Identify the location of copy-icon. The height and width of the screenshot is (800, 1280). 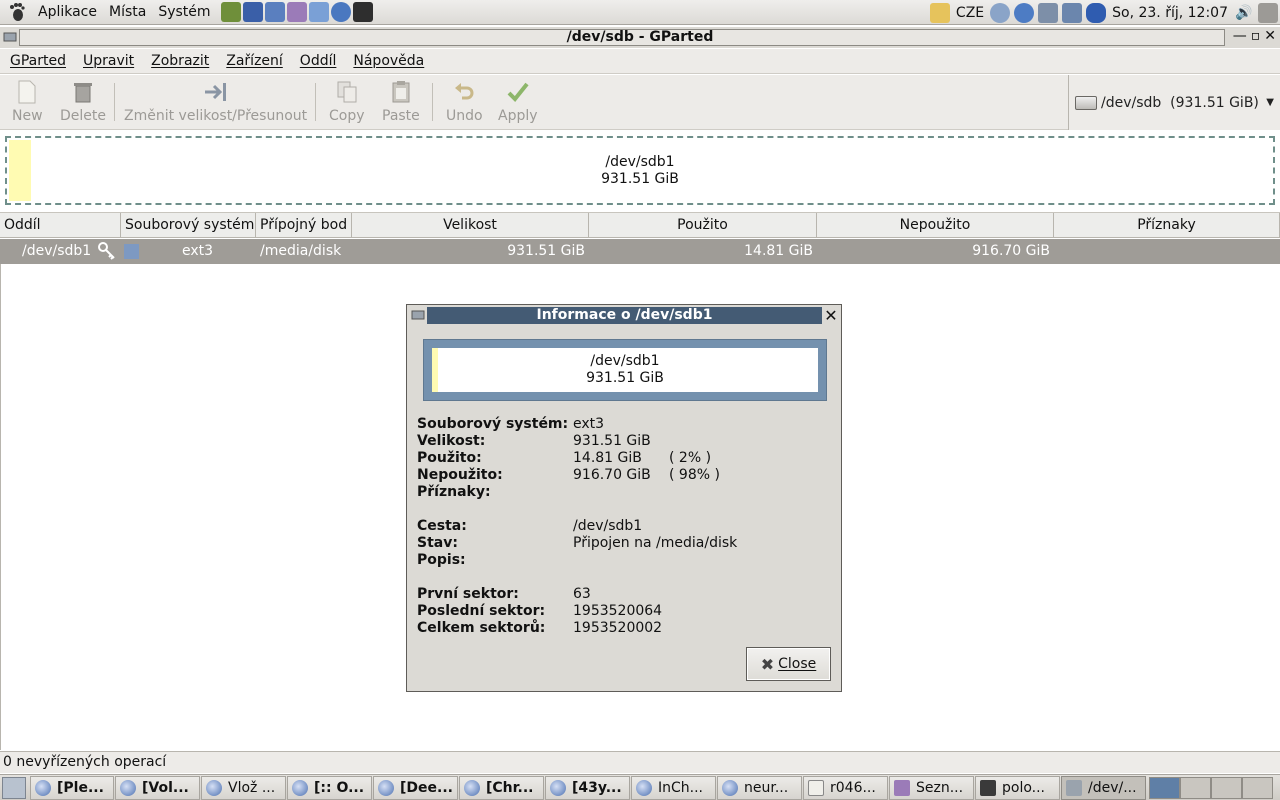
(347, 92).